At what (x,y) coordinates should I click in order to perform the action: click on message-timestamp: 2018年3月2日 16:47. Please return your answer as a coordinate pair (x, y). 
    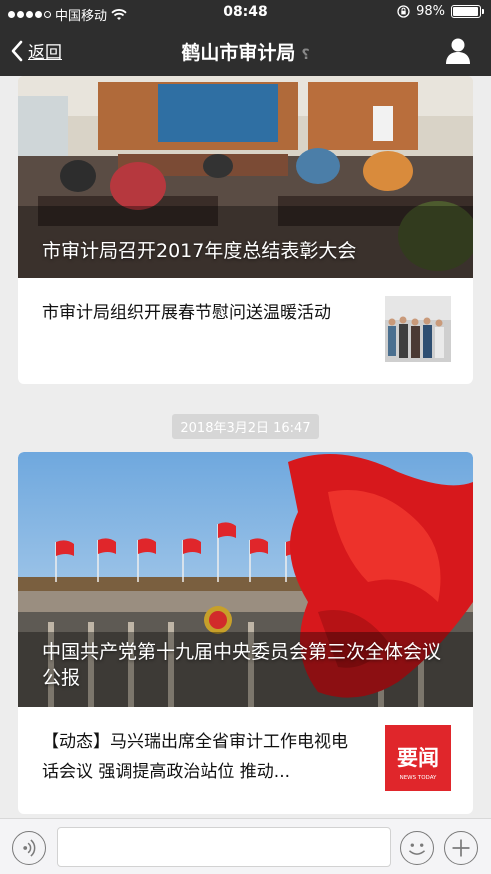
    Looking at the image, I should click on (245, 426).